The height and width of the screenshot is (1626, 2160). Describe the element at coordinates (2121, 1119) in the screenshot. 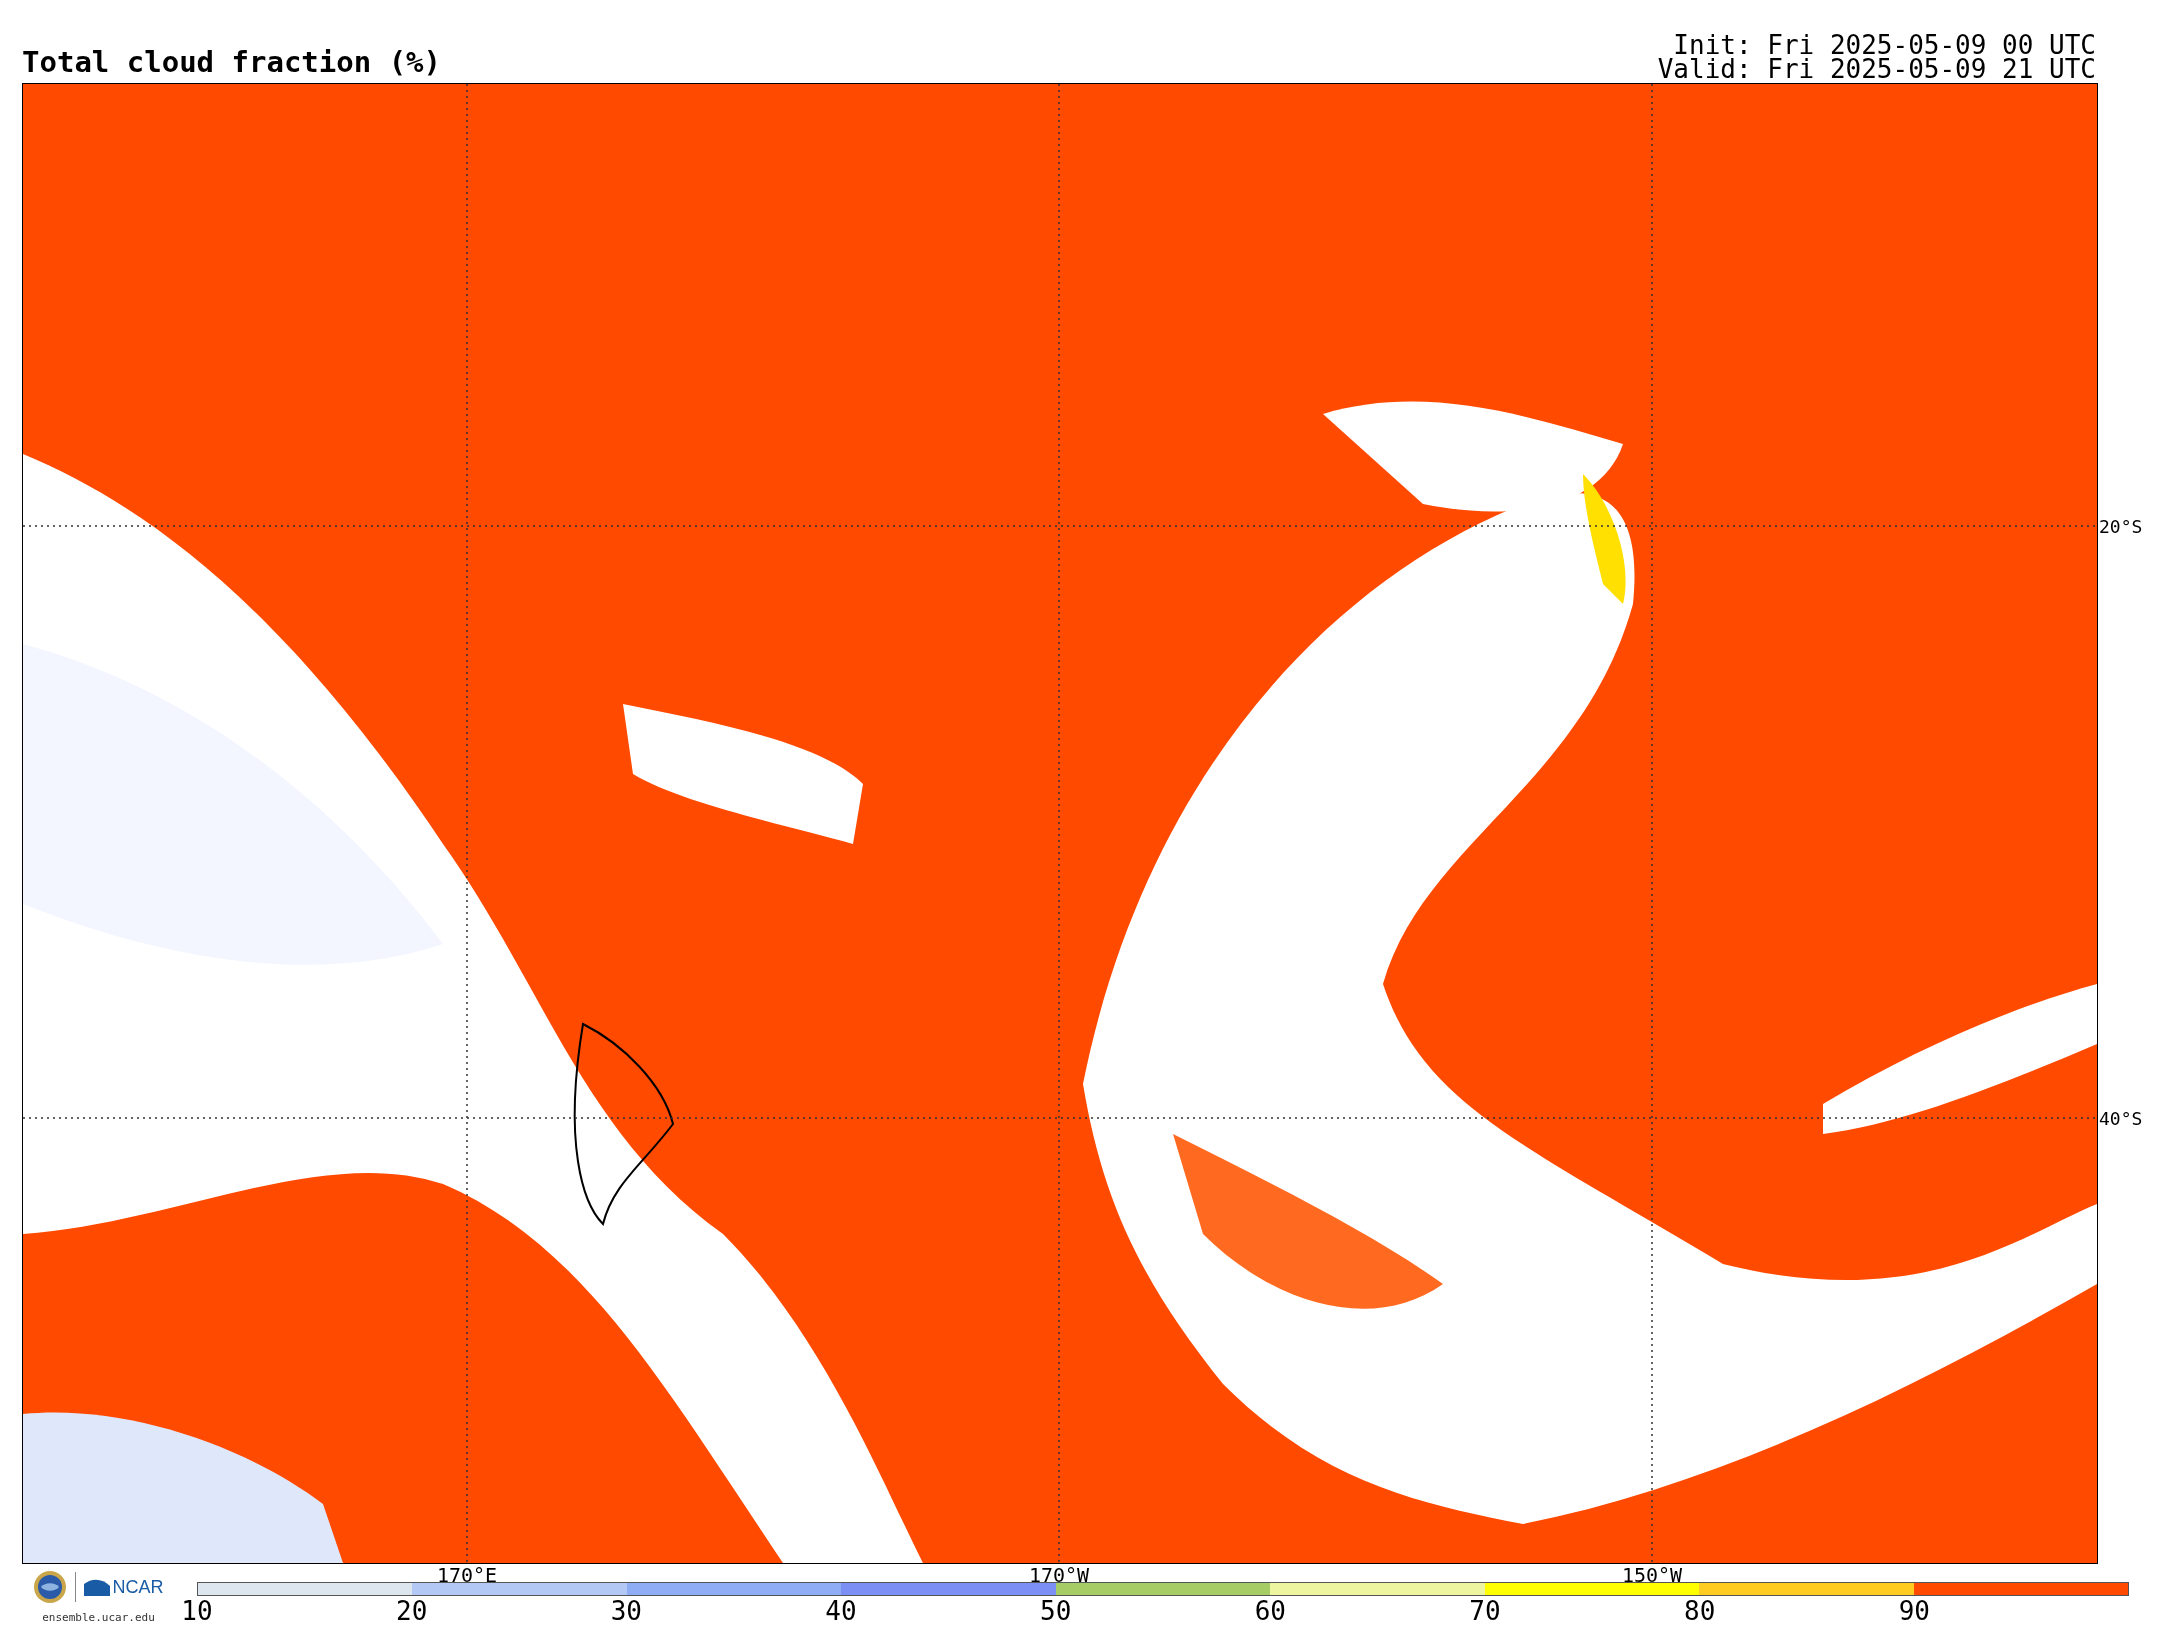

I see `latitude-label: 40°S` at that location.